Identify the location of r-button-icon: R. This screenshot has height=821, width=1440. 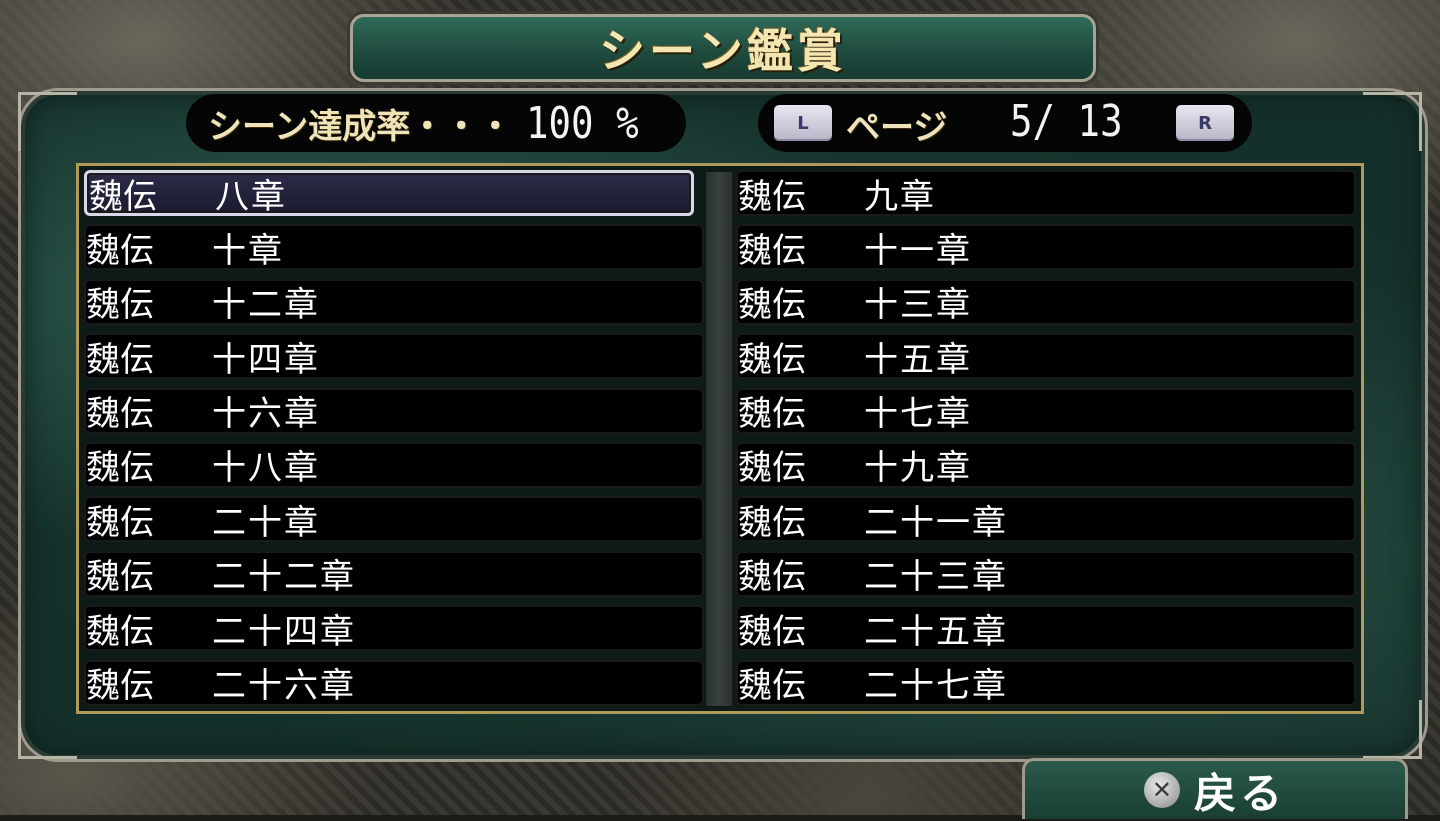
(1205, 123).